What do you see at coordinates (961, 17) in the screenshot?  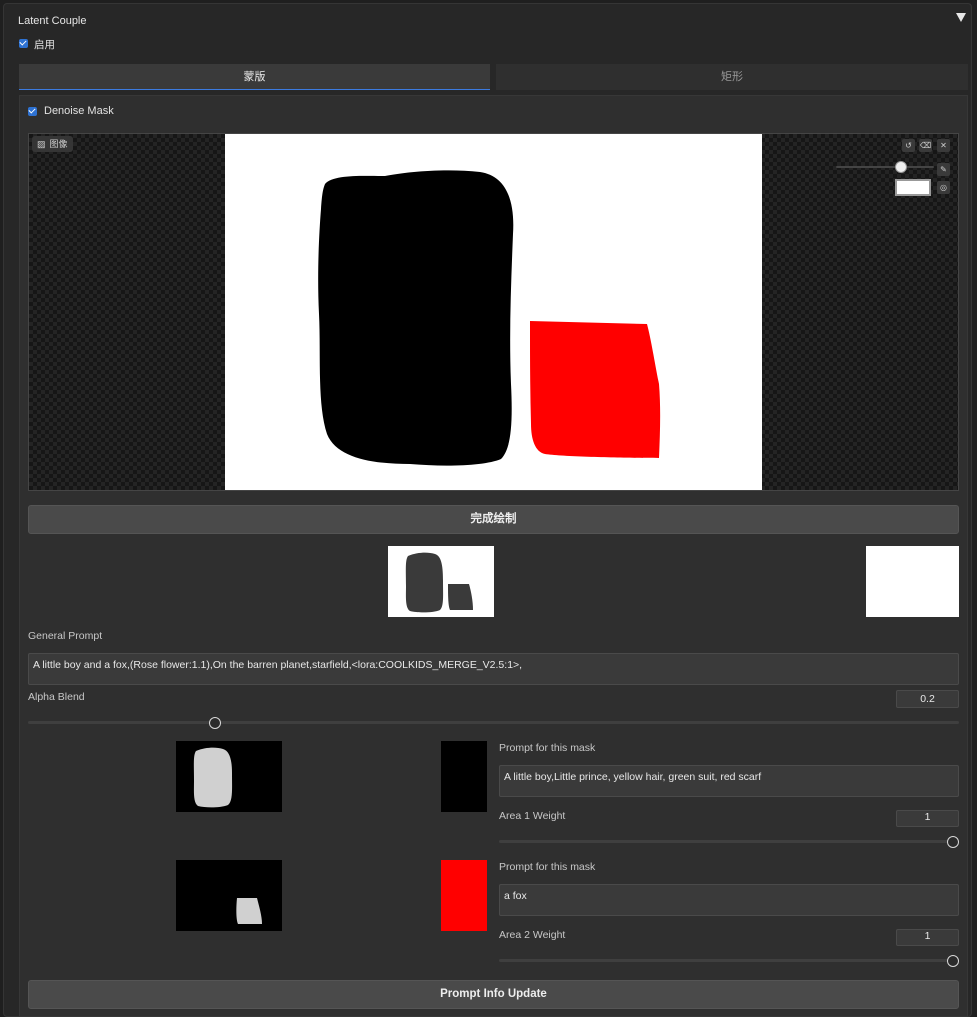 I see `collapse-triangle-icon` at bounding box center [961, 17].